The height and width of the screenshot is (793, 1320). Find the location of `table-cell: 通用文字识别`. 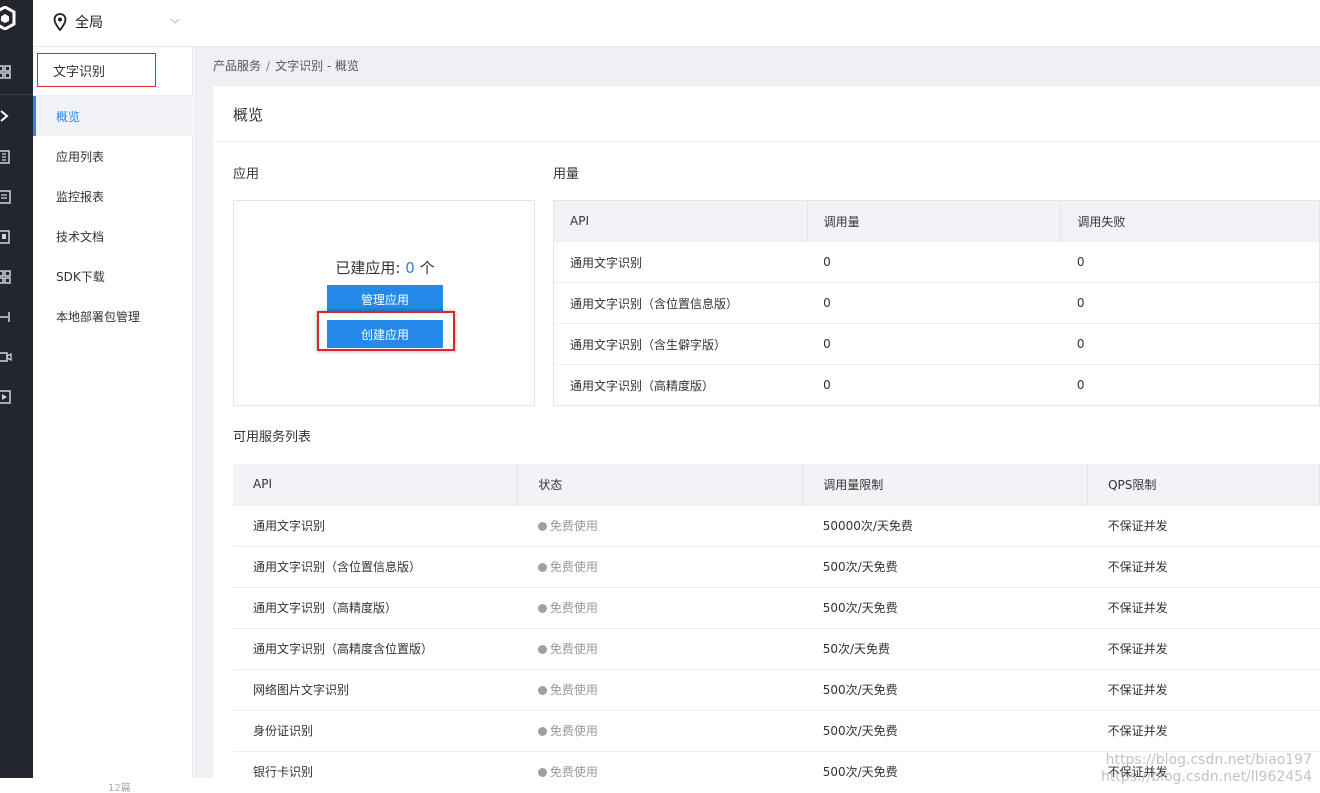

table-cell: 通用文字识别 is located at coordinates (375, 525).